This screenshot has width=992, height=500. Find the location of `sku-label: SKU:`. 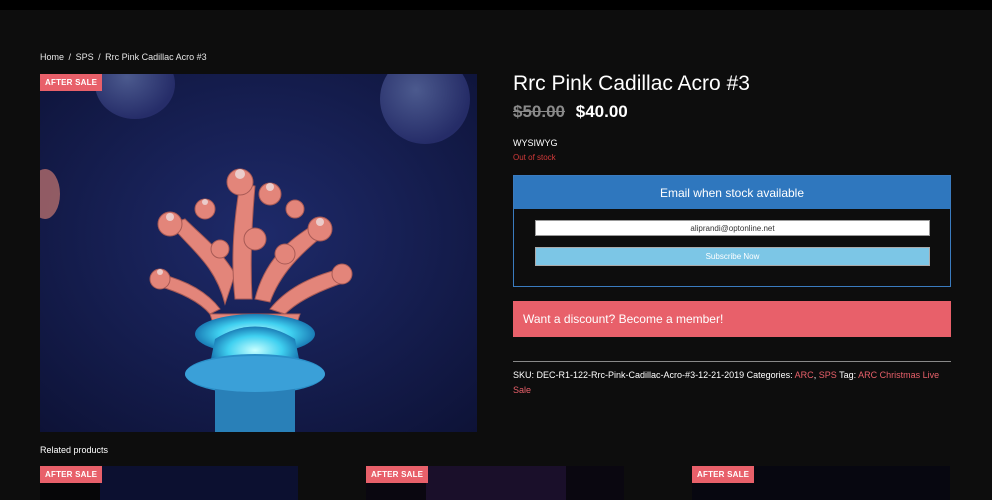

sku-label: SKU: is located at coordinates (524, 375).